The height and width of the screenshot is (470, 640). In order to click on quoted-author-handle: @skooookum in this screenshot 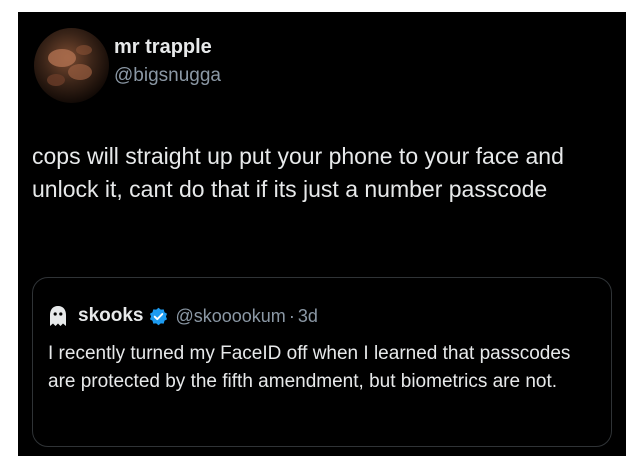, I will do `click(230, 316)`.